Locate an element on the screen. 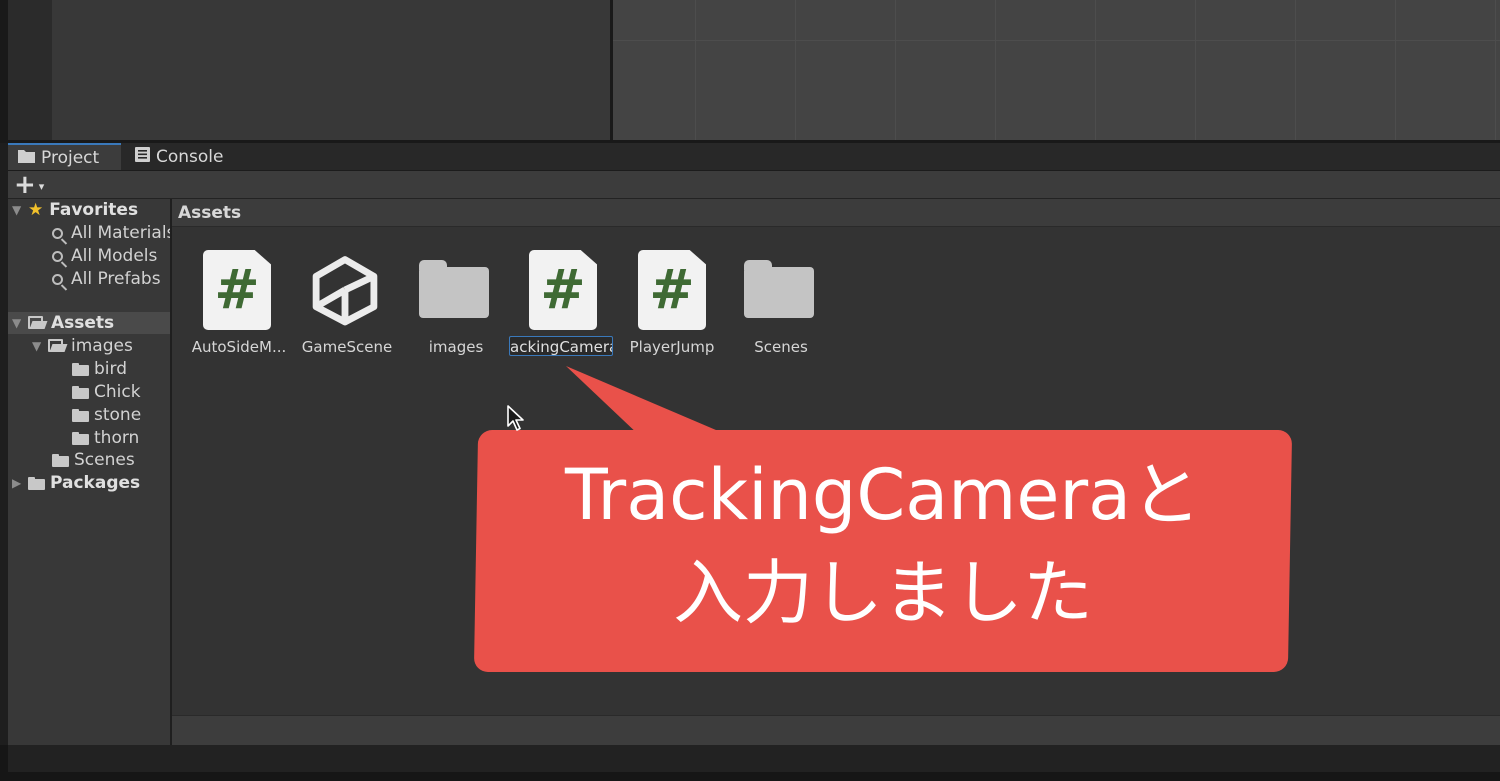 The width and height of the screenshot is (1500, 781). sidebar-item-label: thorn is located at coordinates (117, 438).